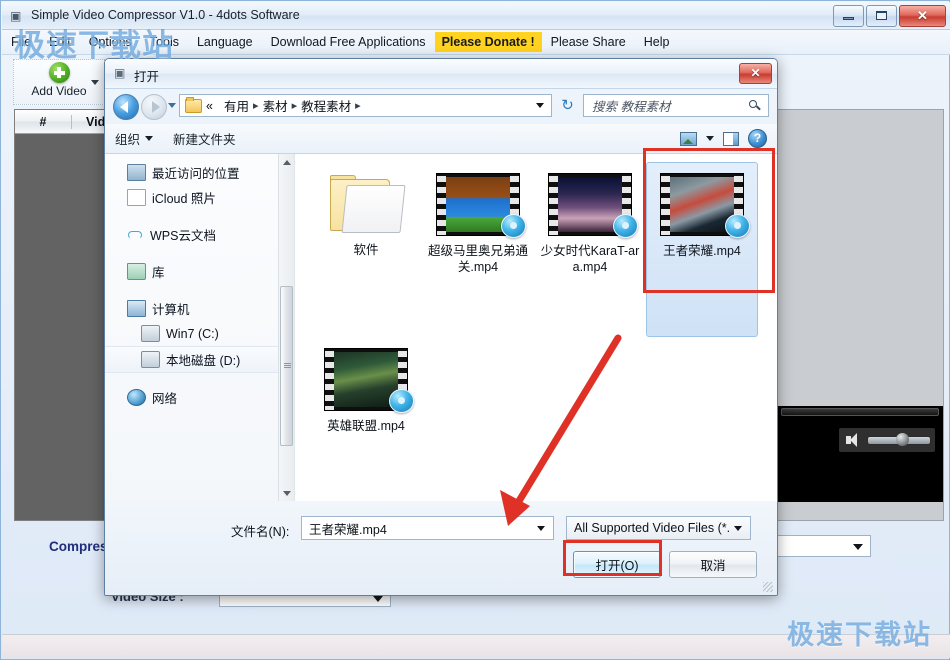 The width and height of the screenshot is (950, 660). Describe the element at coordinates (218, 106) in the screenshot. I see `breadcrumb-separator` at that location.